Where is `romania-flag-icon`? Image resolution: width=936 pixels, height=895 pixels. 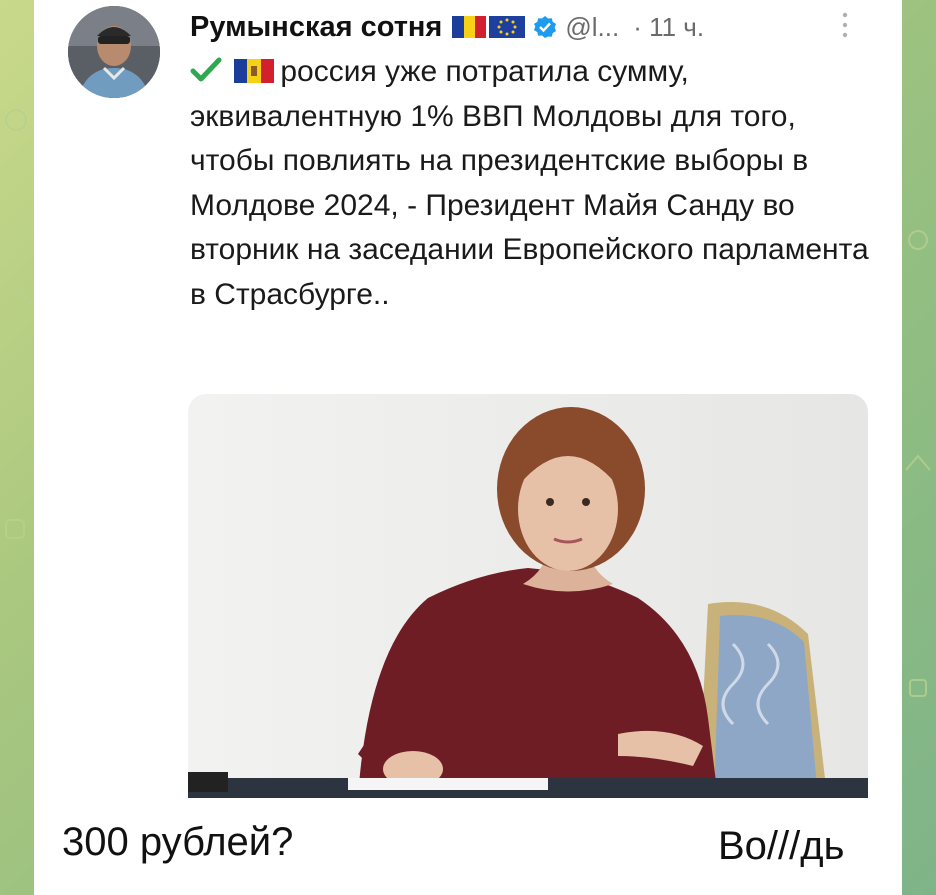
romania-flag-icon is located at coordinates (469, 27).